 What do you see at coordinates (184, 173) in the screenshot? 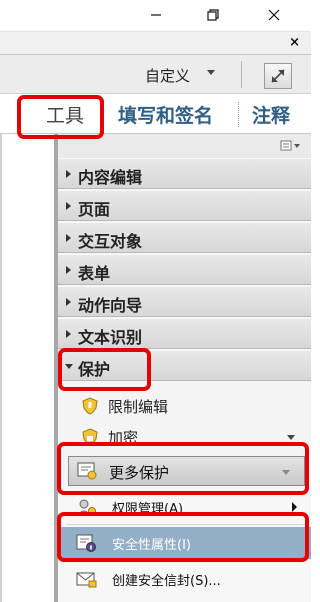
I see `section-content-editing: 内容编辑` at bounding box center [184, 173].